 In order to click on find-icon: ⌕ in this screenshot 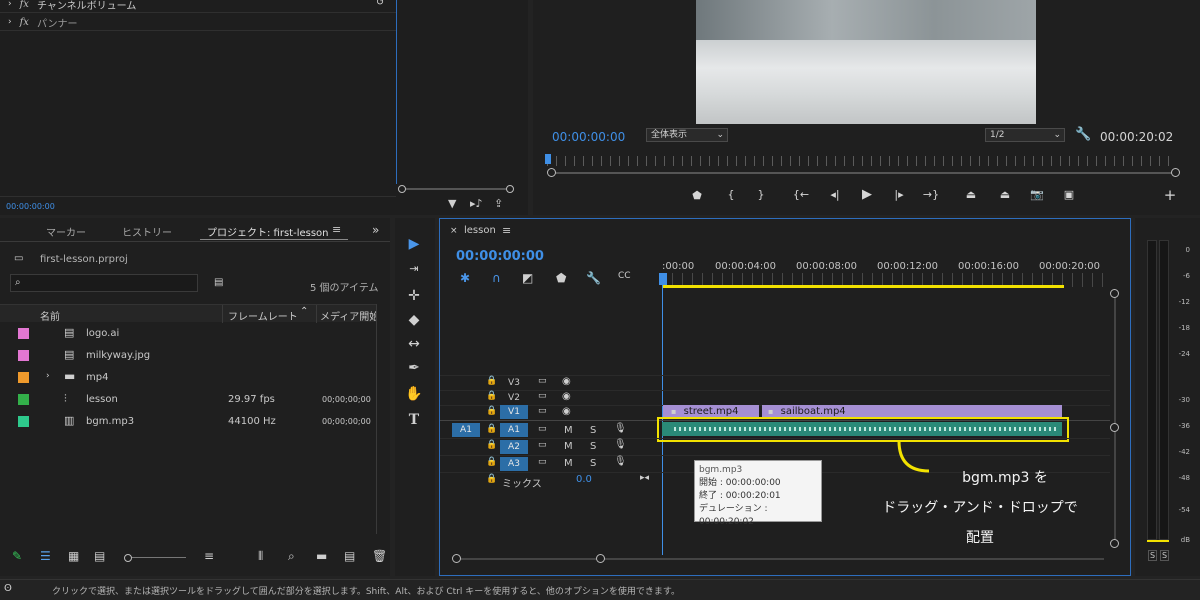, I will do `click(291, 556)`.